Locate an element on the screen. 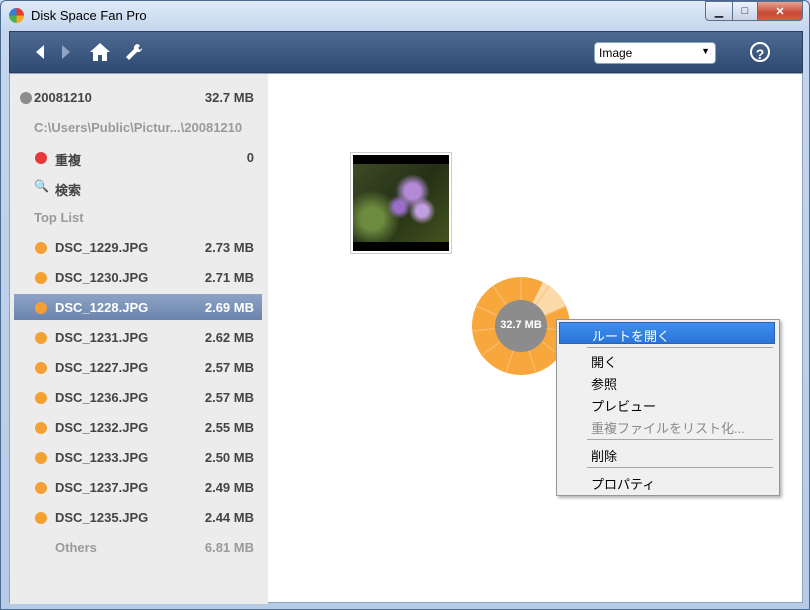  preview-photo is located at coordinates (401, 203).